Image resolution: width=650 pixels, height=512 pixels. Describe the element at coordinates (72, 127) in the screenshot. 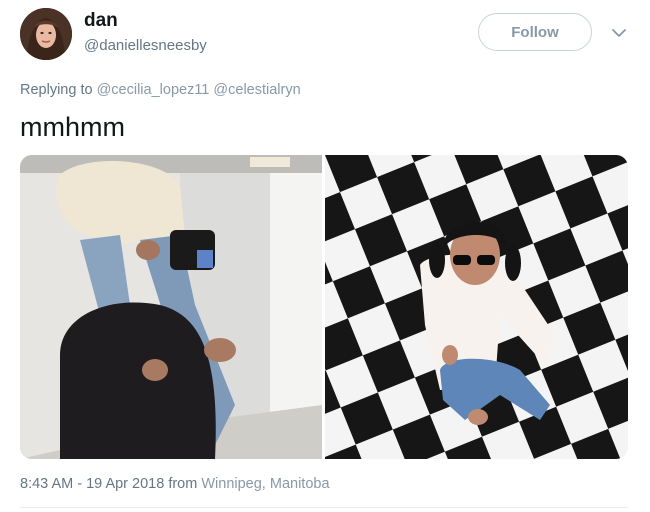

I see `tweet-text: mmhmm` at that location.